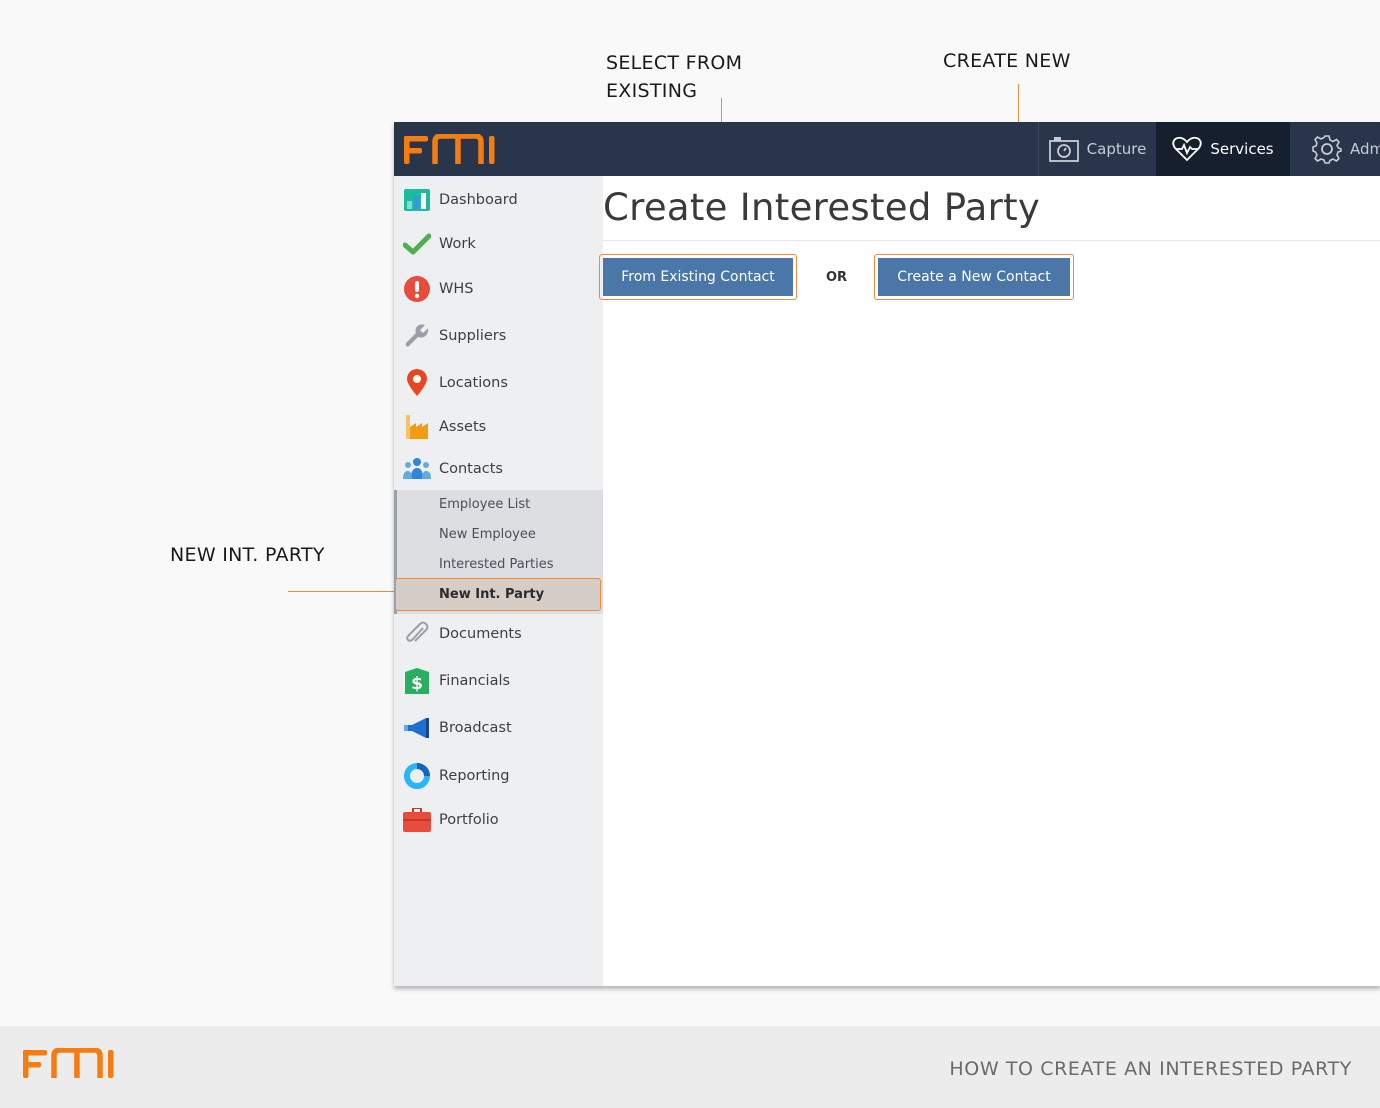  Describe the element at coordinates (469, 820) in the screenshot. I see `sidebar-item-label: Portfolio` at that location.